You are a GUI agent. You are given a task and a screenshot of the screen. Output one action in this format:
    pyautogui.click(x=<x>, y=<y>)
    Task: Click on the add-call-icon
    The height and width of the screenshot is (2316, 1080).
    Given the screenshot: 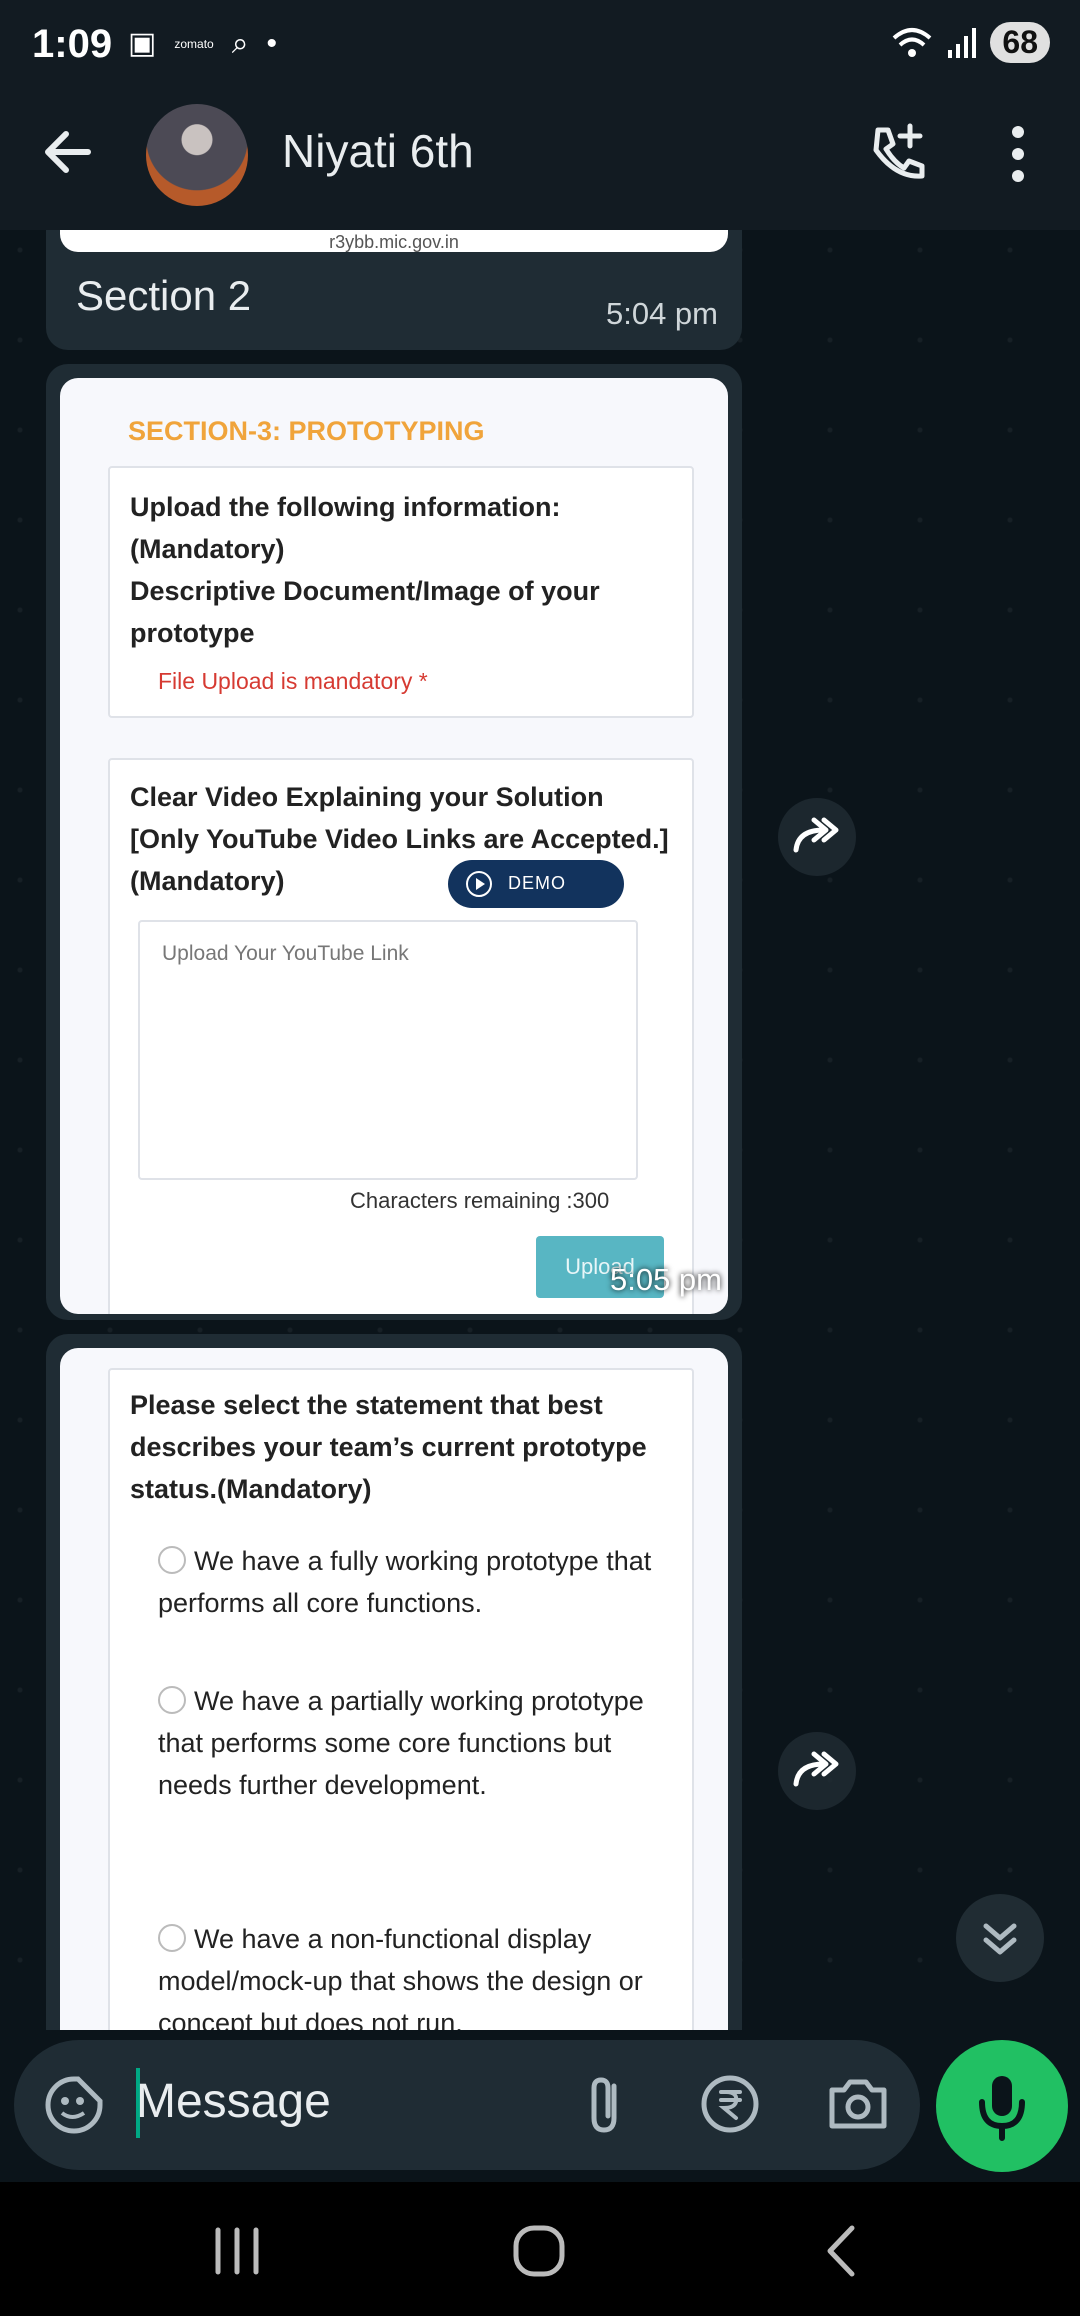 What is the action you would take?
    pyautogui.click(x=898, y=154)
    